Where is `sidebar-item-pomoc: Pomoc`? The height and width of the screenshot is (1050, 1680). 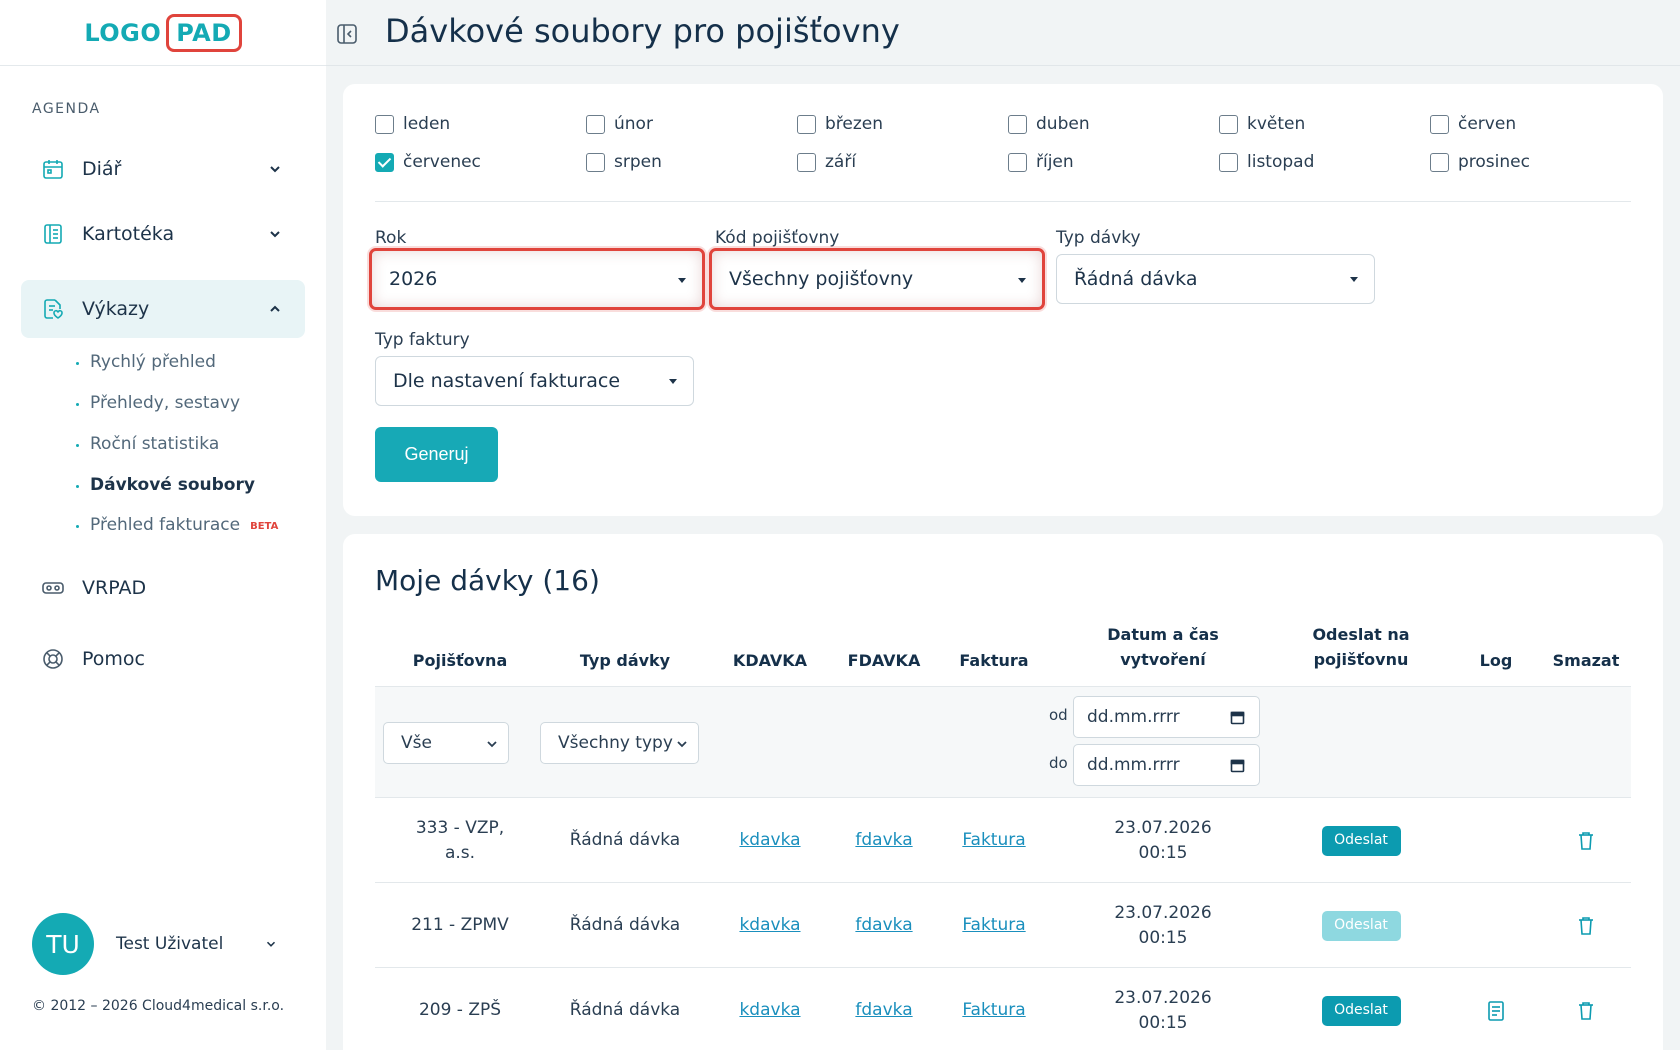
sidebar-item-pomoc: Pomoc is located at coordinates (163, 659).